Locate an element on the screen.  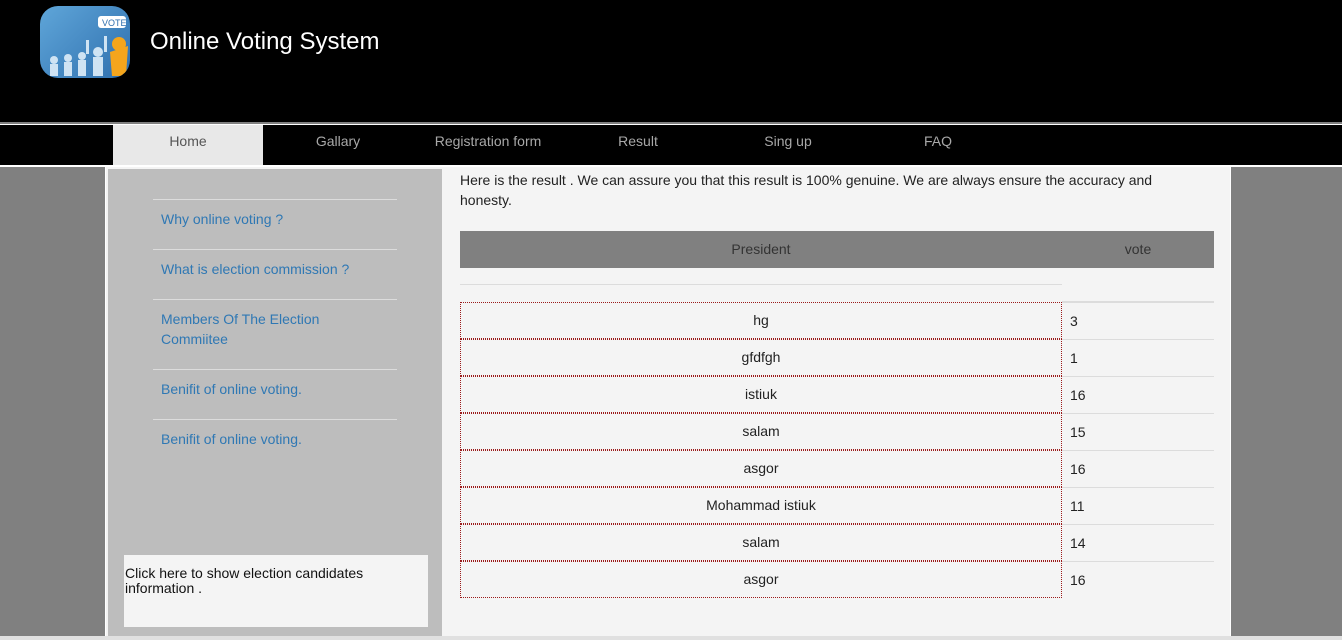
table-row: Mohammad istiuk 11 is located at coordinates (837, 505).